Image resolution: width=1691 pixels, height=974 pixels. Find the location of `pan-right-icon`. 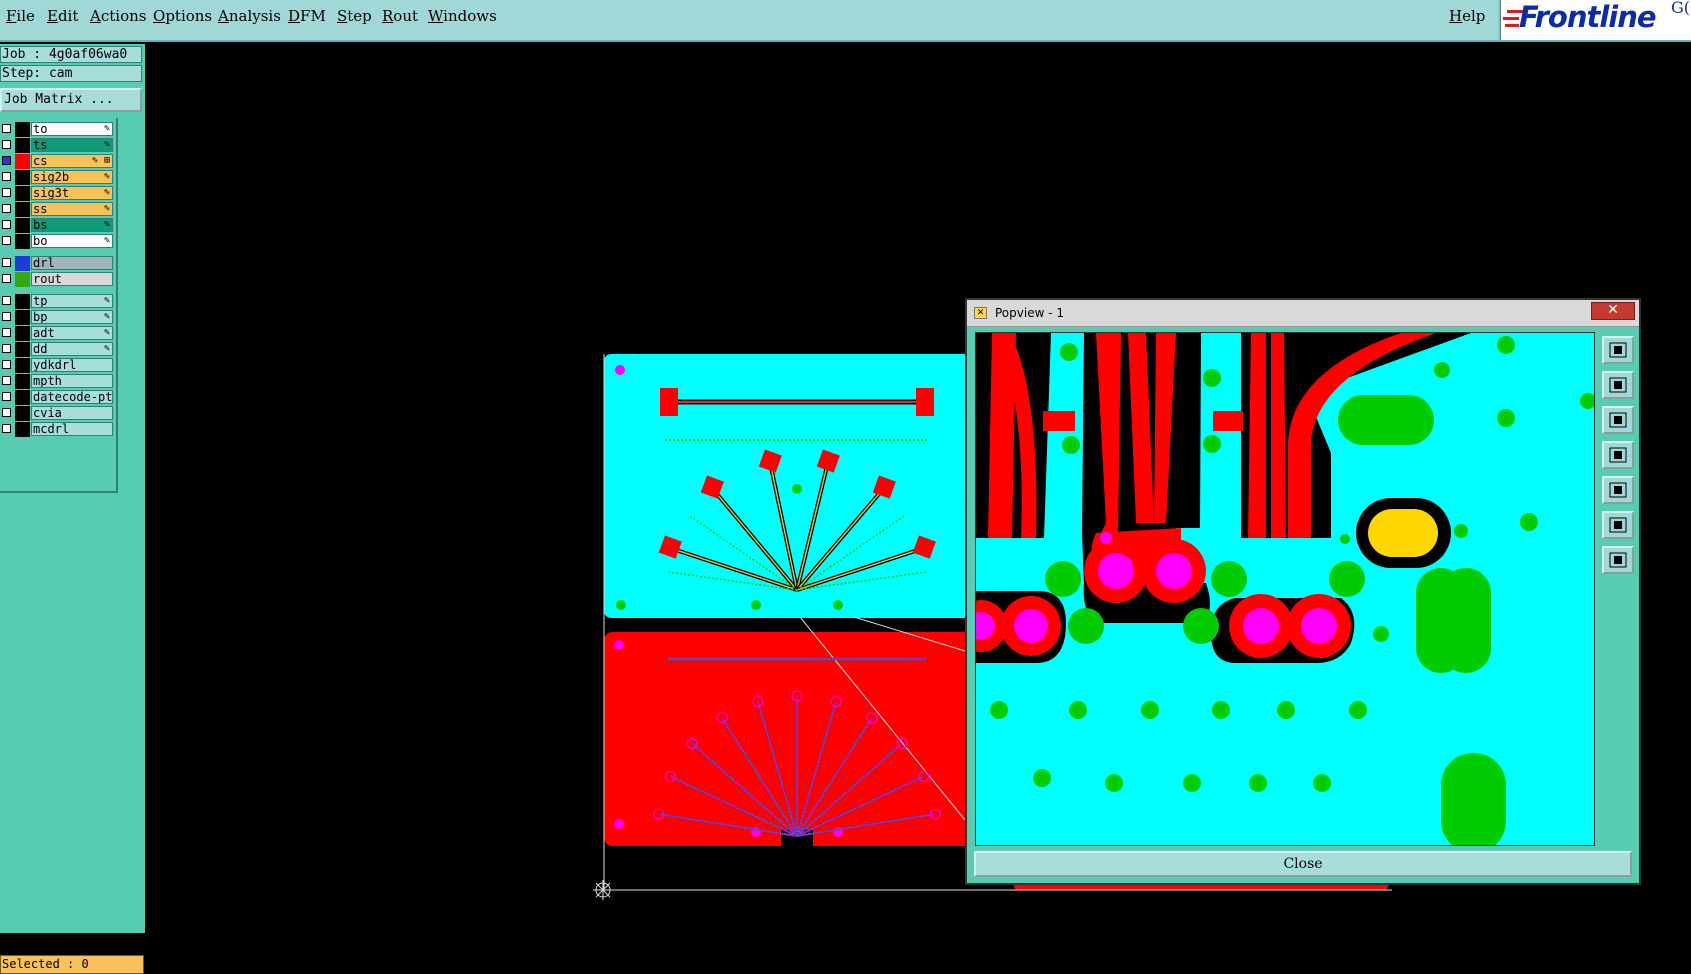

pan-right-icon is located at coordinates (1618, 490).